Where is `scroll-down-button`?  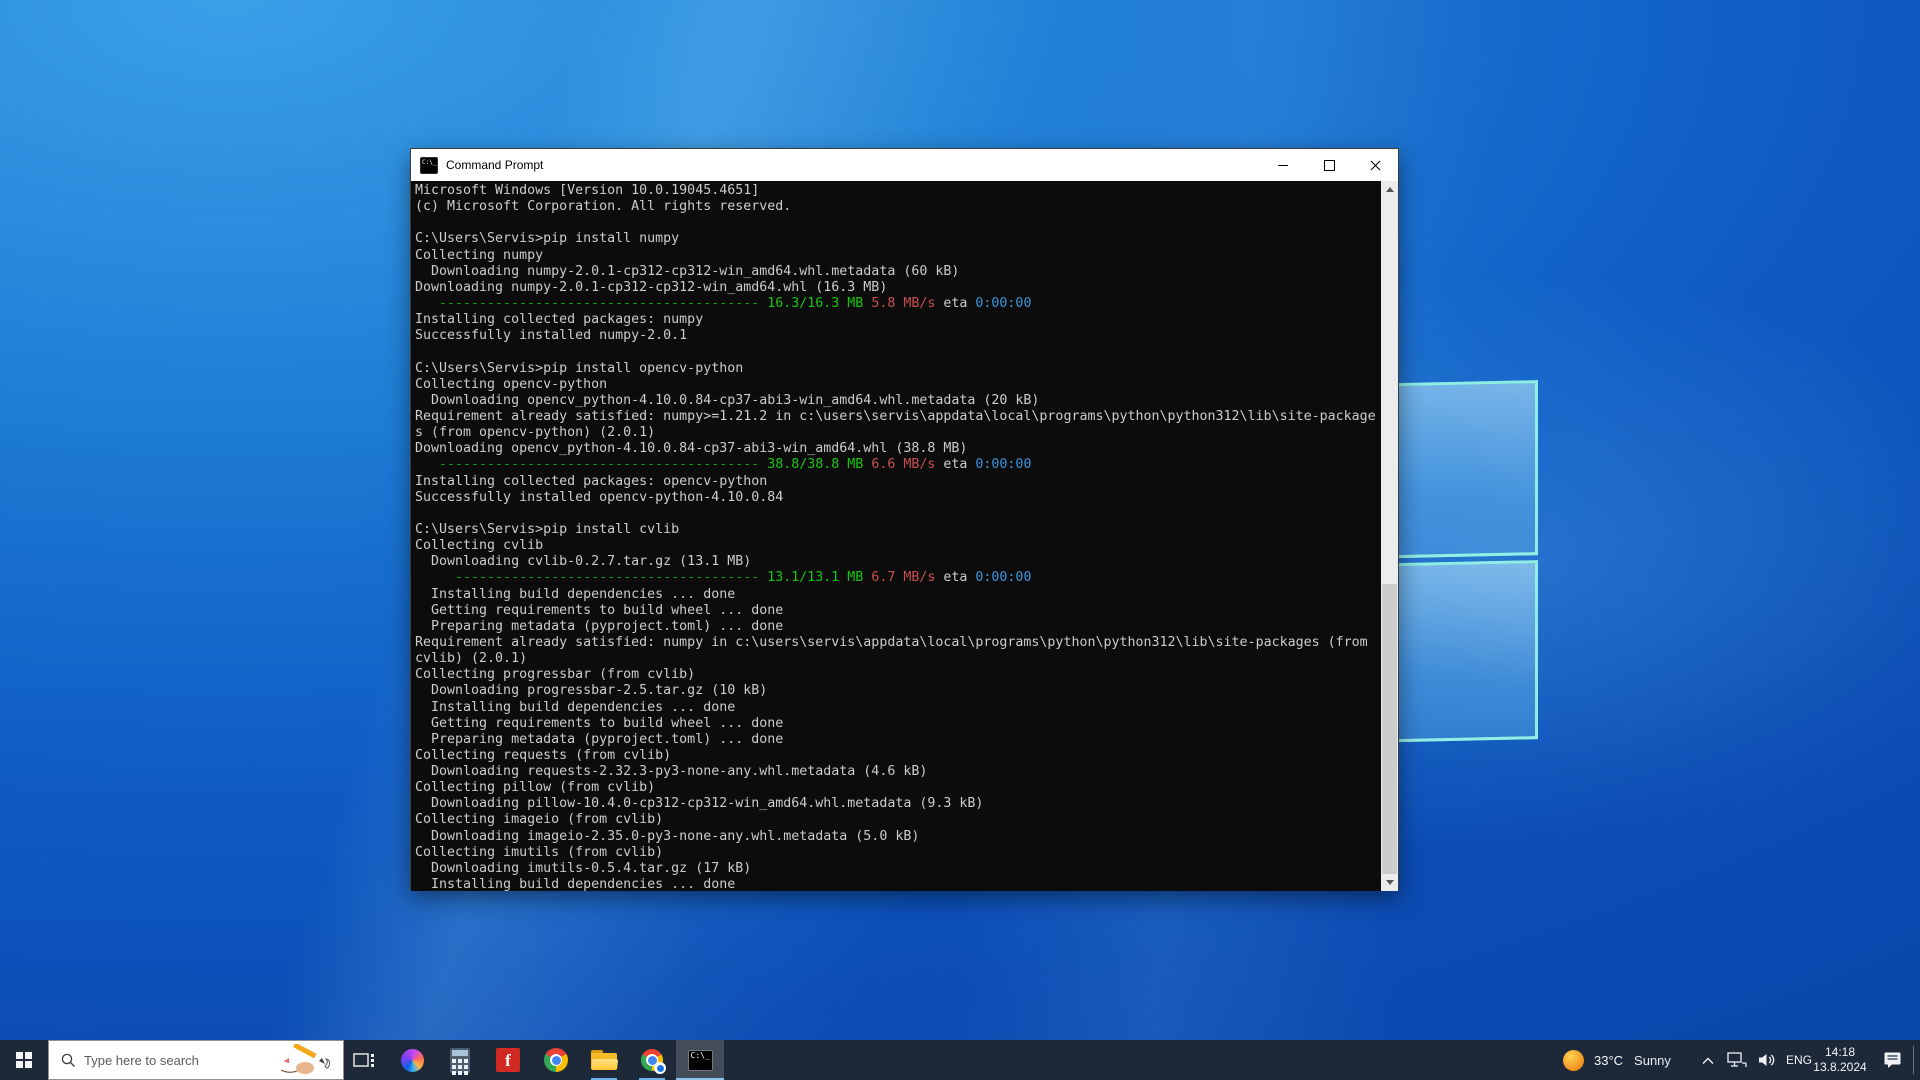 scroll-down-button is located at coordinates (1389, 882).